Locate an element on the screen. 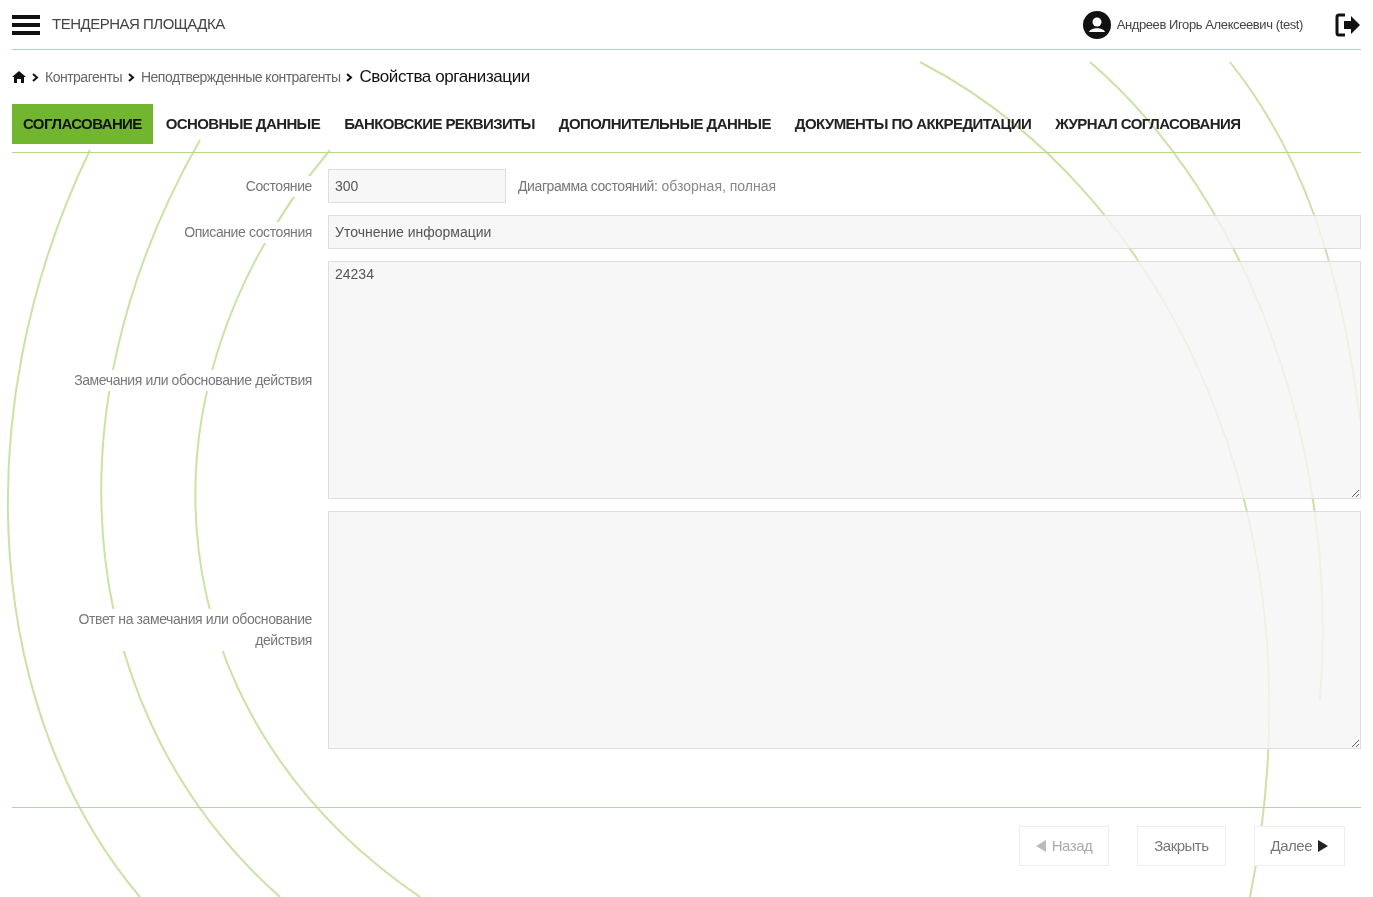 This screenshot has height=897, width=1373. field-label: Замечания или обоснование действия is located at coordinates (193, 380).